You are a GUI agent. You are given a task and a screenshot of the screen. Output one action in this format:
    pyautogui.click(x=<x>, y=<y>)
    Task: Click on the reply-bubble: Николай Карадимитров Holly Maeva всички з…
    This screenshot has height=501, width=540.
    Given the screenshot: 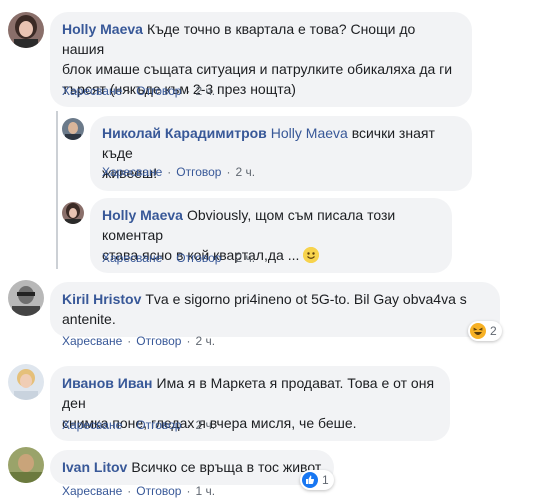 What is the action you would take?
    pyautogui.click(x=281, y=153)
    